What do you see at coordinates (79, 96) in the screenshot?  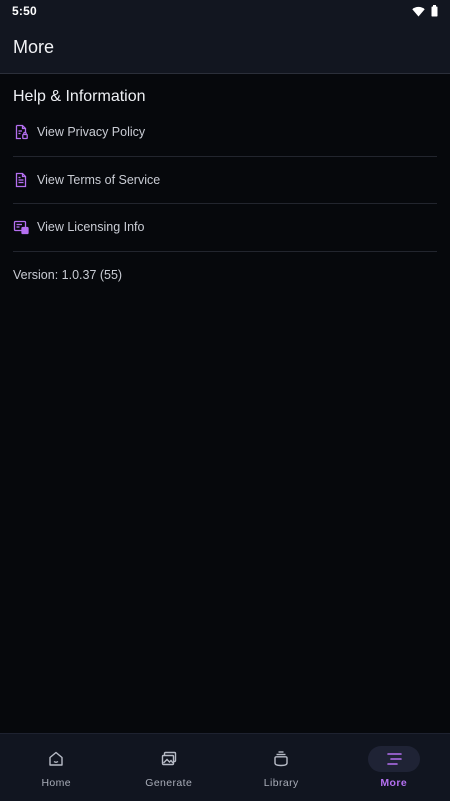 I see `section-heading: Help & Information` at bounding box center [79, 96].